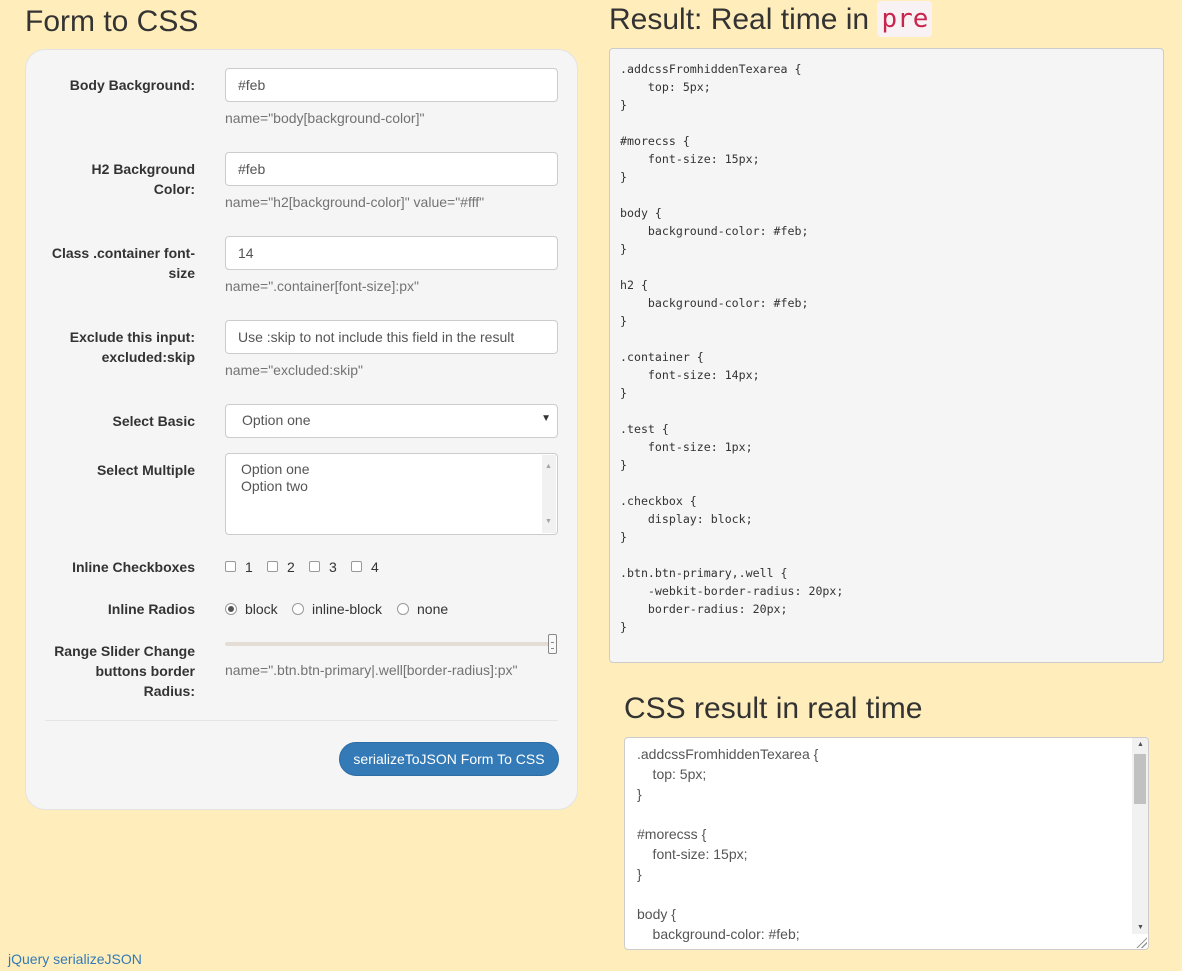 The height and width of the screenshot is (971, 1182). I want to click on select-basic-label: Select Basic, so click(154, 421).